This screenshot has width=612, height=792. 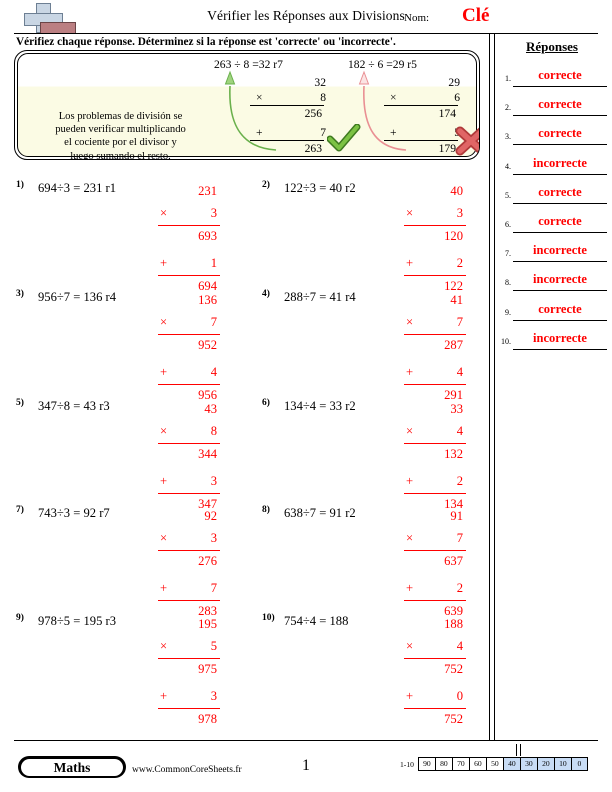 I want to click on problem-product: 952, so click(x=189, y=345).